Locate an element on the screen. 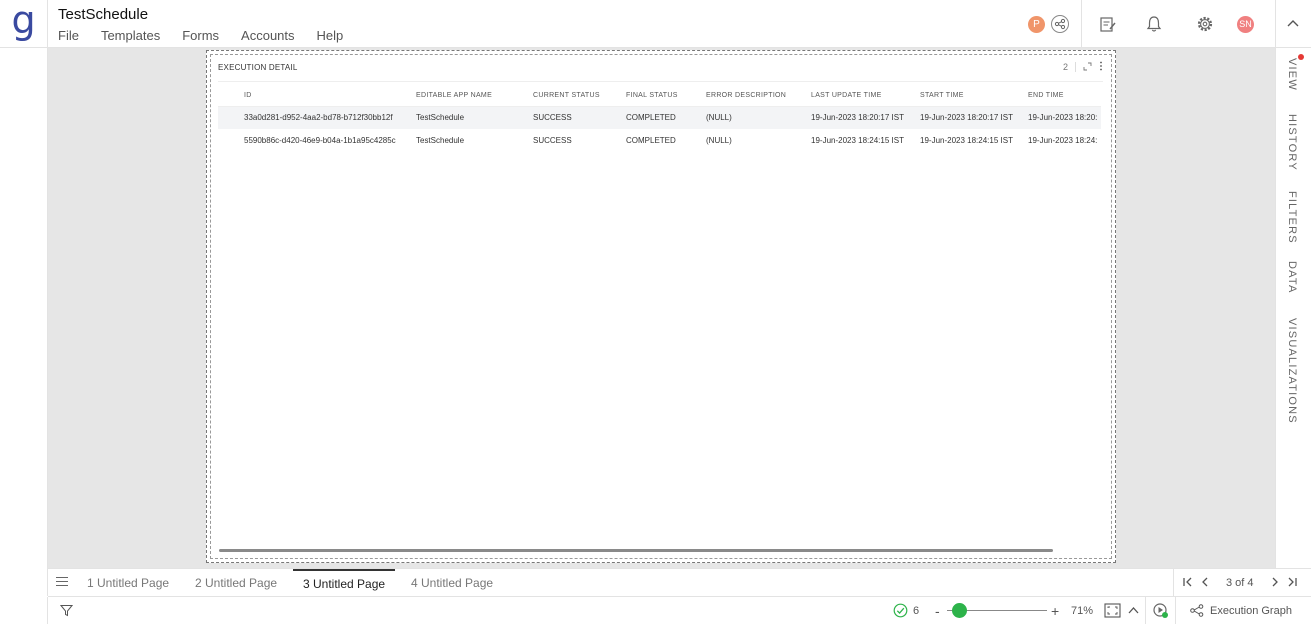 The width and height of the screenshot is (1311, 624). status-divider is located at coordinates (1145, 610).